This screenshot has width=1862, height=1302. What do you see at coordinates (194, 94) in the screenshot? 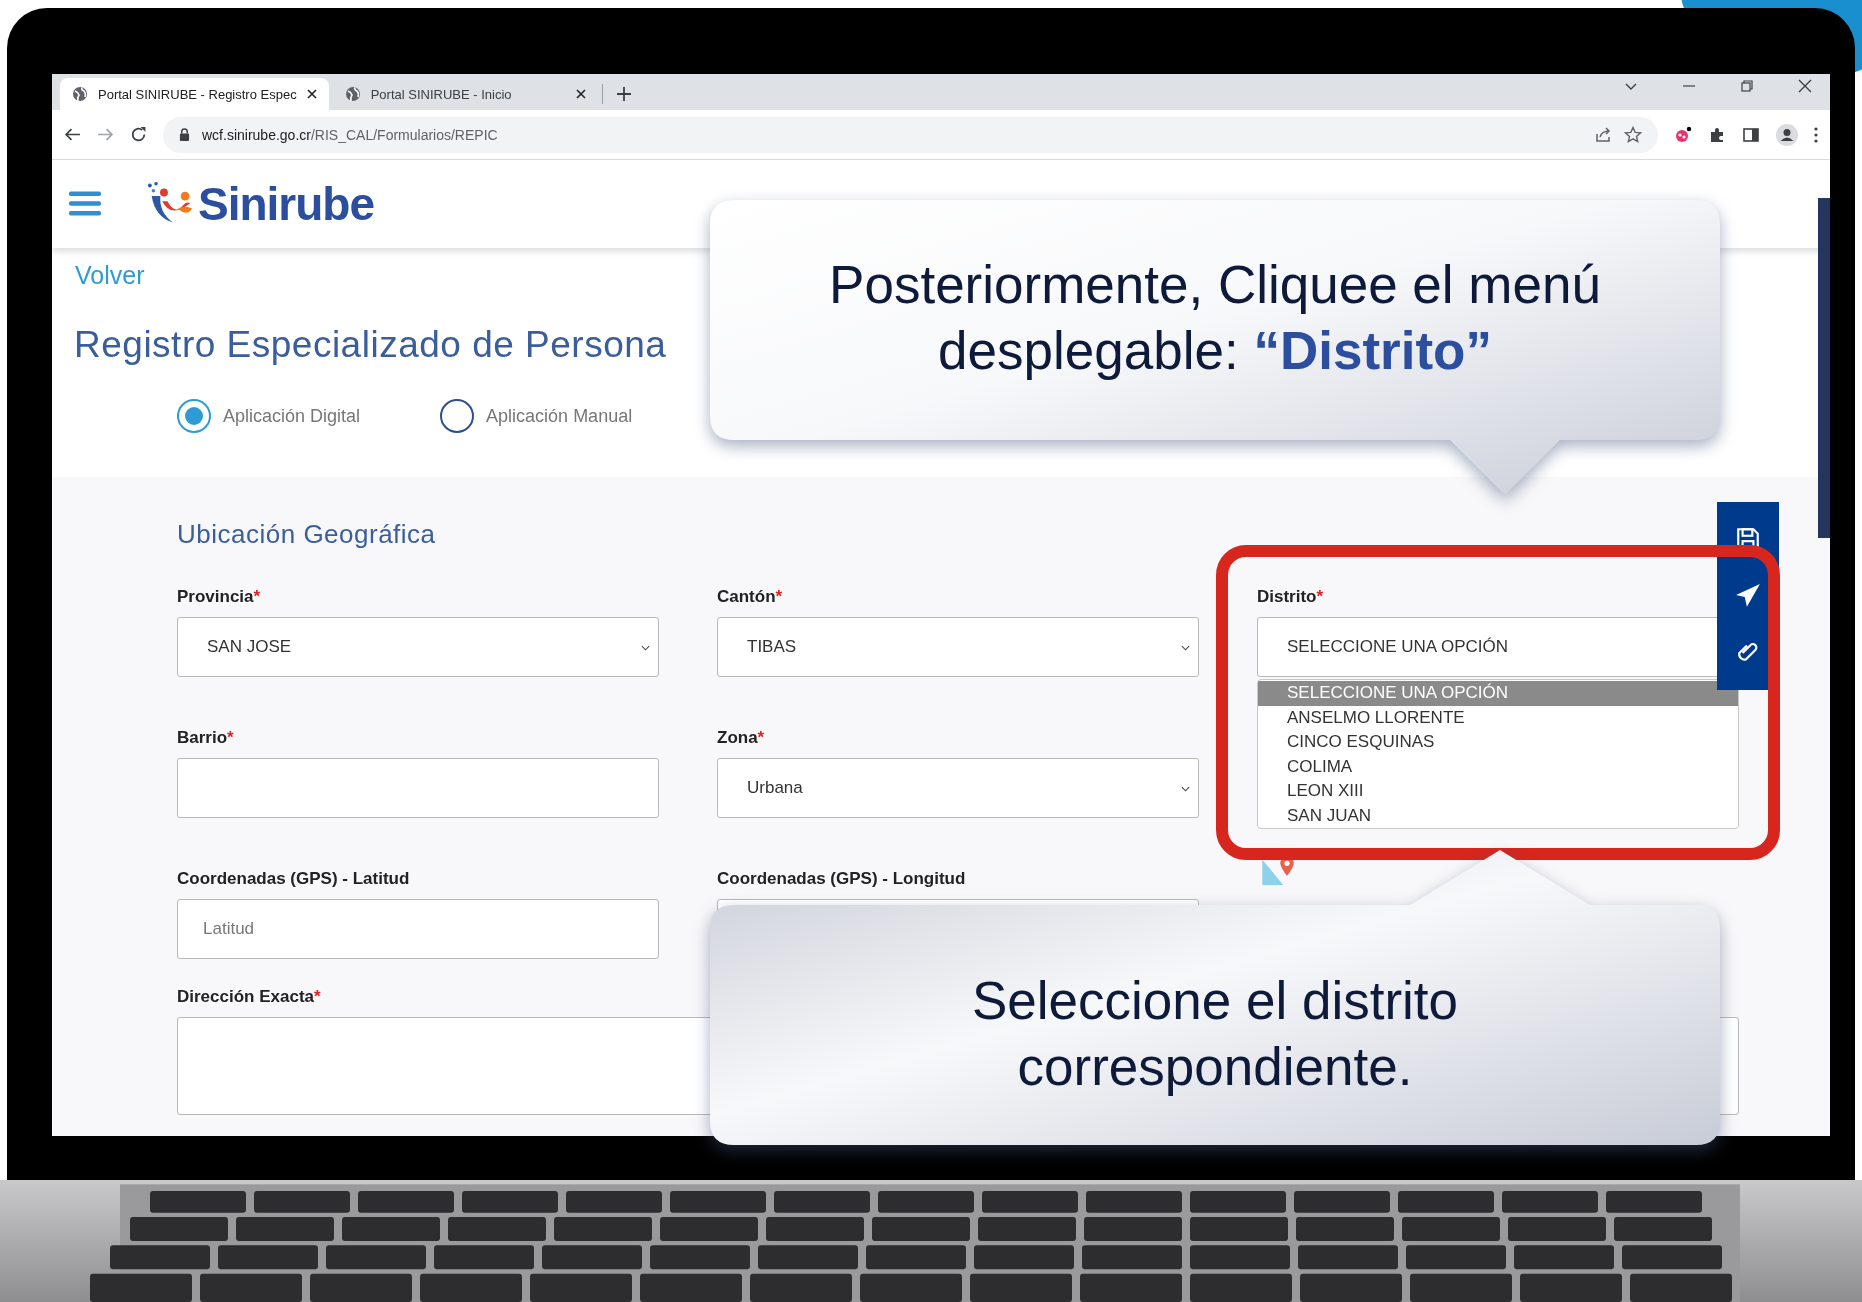
I see `browser-tab: Portal SINIRUBE - Registro Espec` at bounding box center [194, 94].